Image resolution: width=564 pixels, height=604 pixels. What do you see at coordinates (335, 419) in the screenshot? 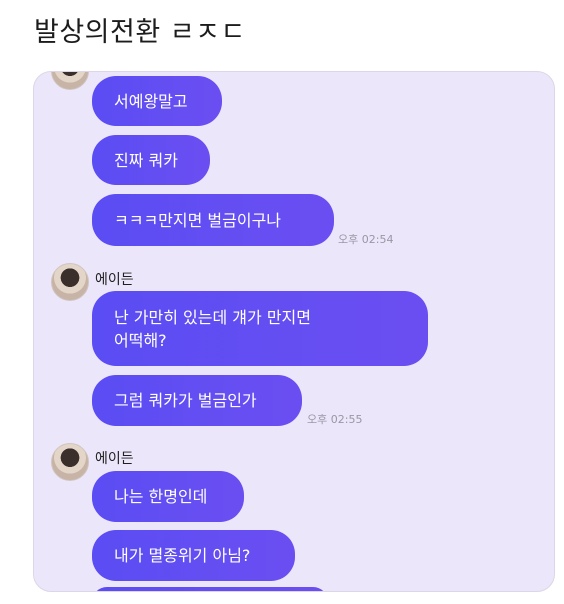
I see `message-time: 오후 02:55` at bounding box center [335, 419].